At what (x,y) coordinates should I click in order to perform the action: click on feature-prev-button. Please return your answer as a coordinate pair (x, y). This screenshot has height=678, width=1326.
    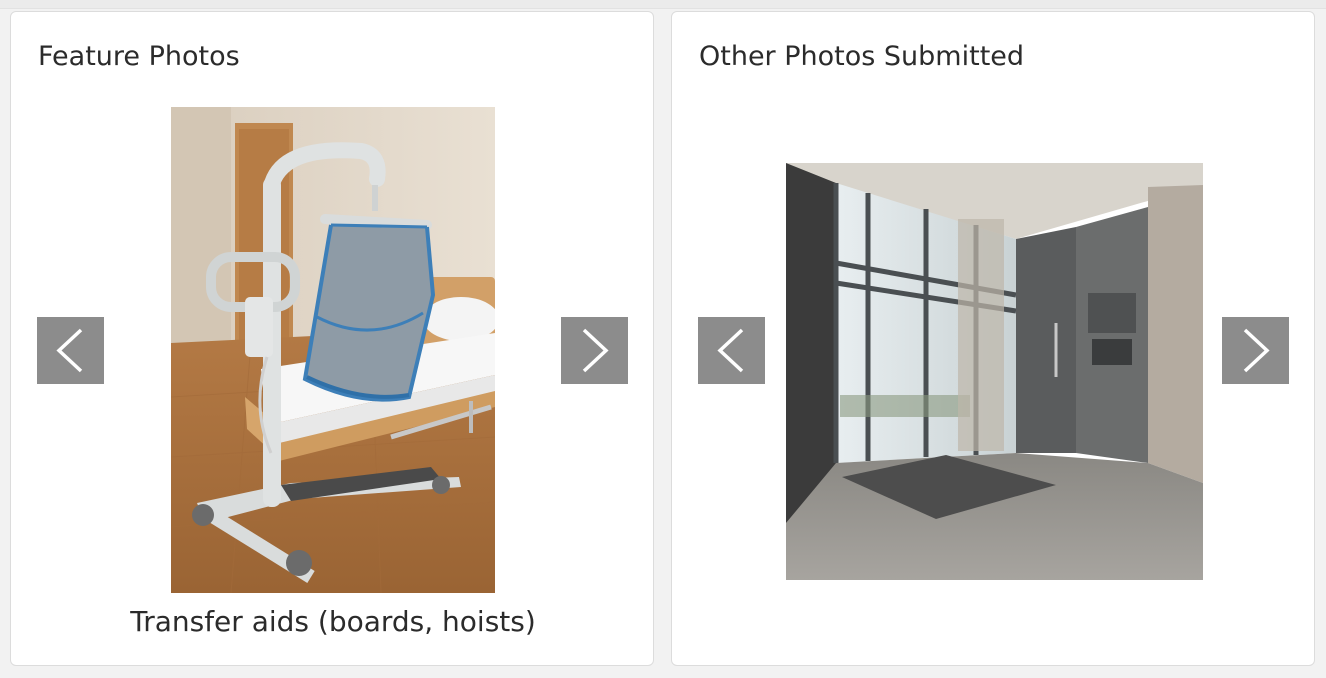
    Looking at the image, I should click on (70, 350).